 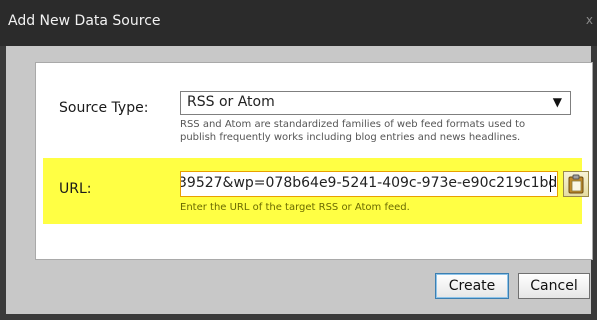 What do you see at coordinates (557, 102) in the screenshot?
I see `chevron-down-icon: ▼` at bounding box center [557, 102].